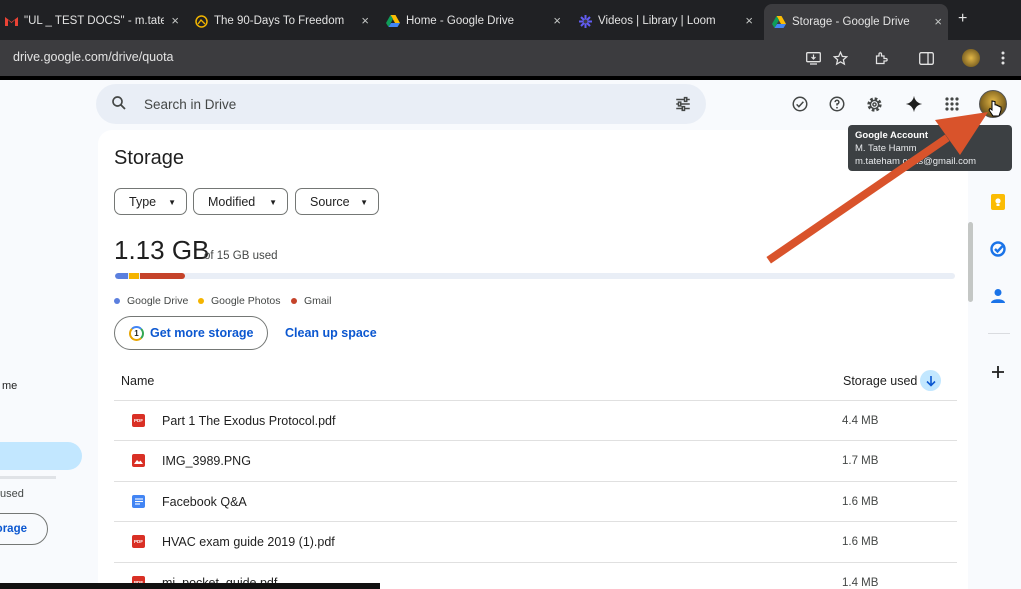 The height and width of the screenshot is (589, 1021). Describe the element at coordinates (190, 586) in the screenshot. I see `video-progress-bar` at that location.